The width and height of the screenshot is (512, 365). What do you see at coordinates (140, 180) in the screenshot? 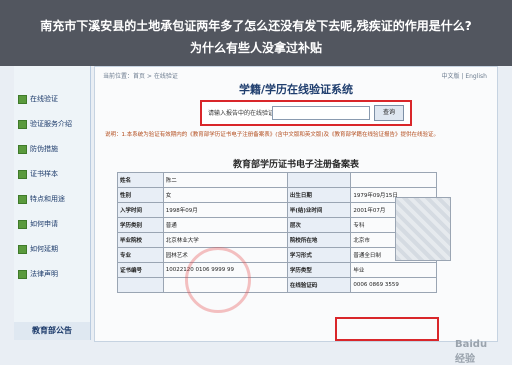
I see `field-key: 姓名` at bounding box center [140, 180].